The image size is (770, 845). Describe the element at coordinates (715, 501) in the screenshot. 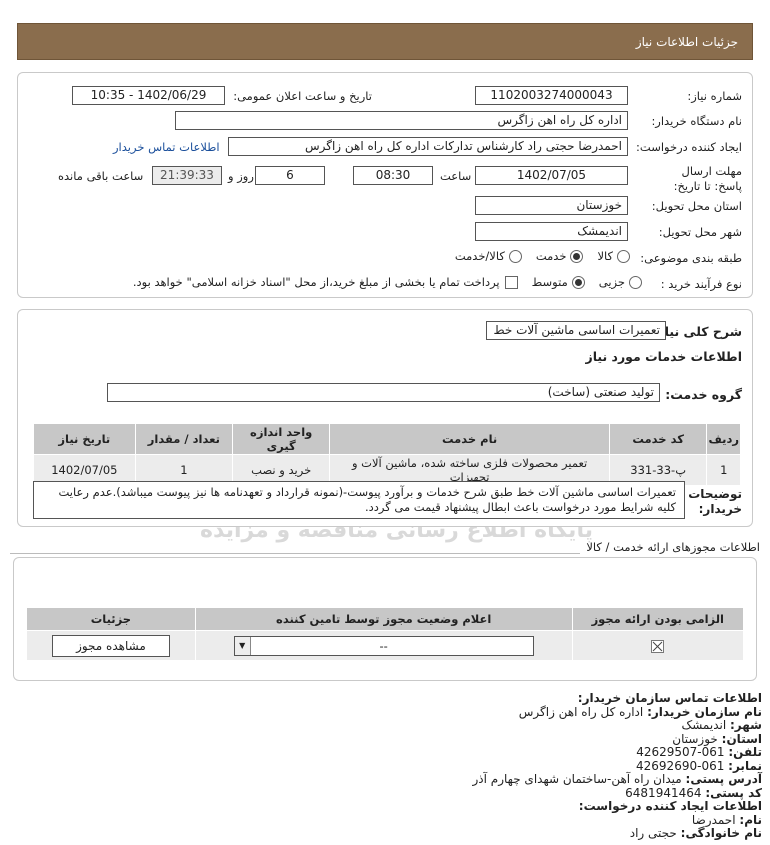

I see `buyer-notes-label: توضیحات خریدار:` at that location.